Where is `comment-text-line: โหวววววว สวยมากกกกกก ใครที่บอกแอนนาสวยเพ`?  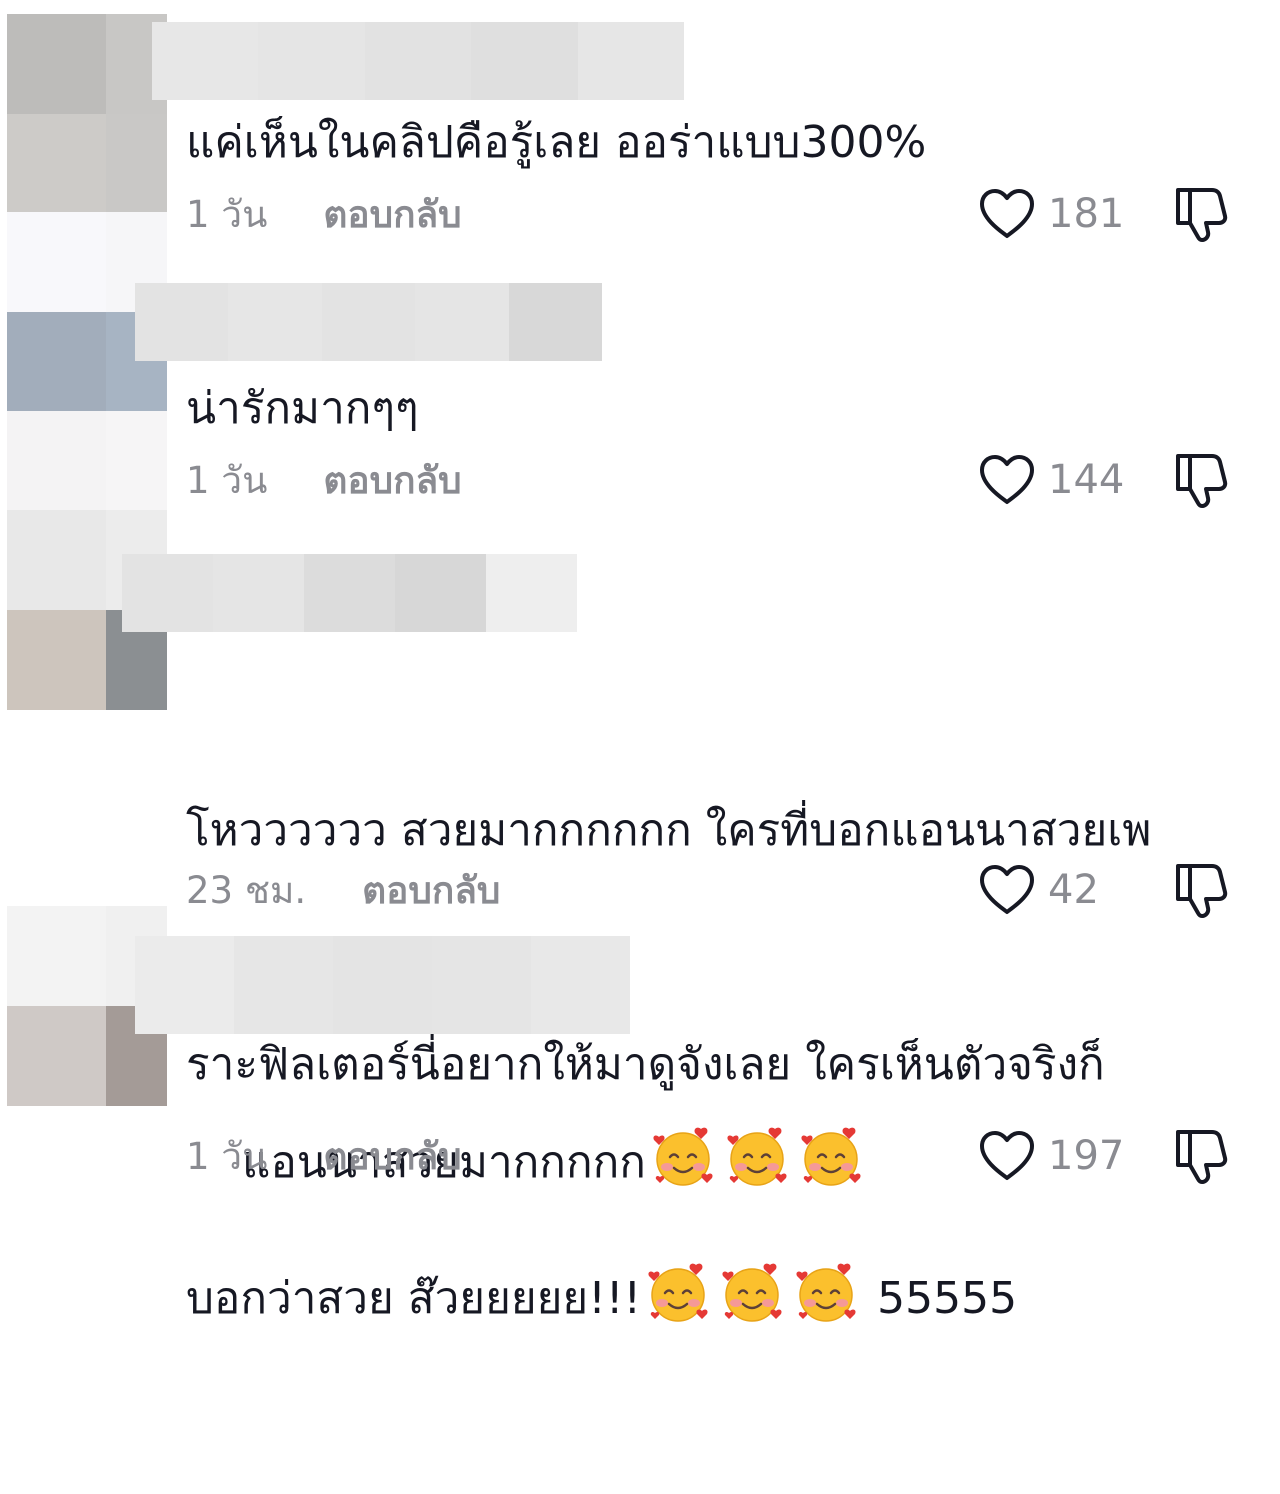
comment-text-line: โหวววววว สวยมากกกกกก ใครที่บอกแอนนาสวยเพ is located at coordinates (669, 830).